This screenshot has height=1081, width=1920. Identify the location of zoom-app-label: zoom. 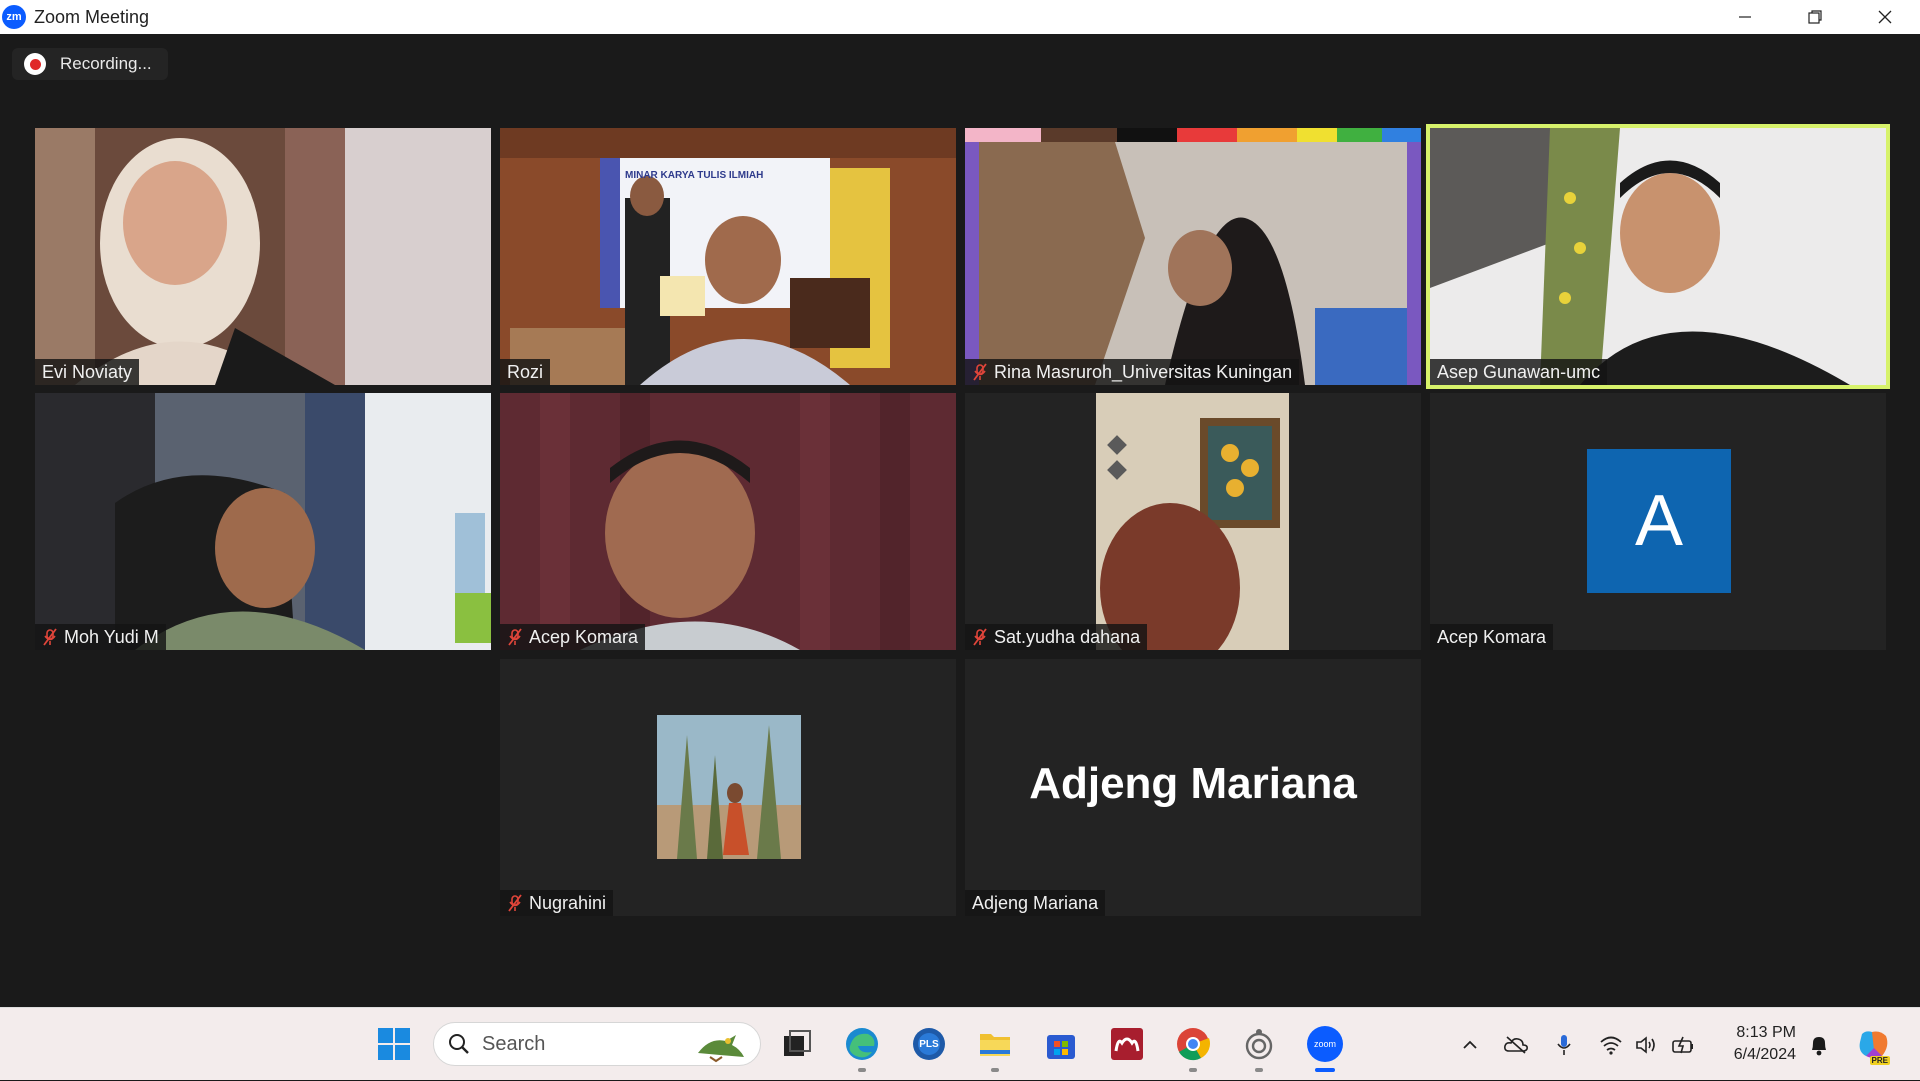
(1324, 1044).